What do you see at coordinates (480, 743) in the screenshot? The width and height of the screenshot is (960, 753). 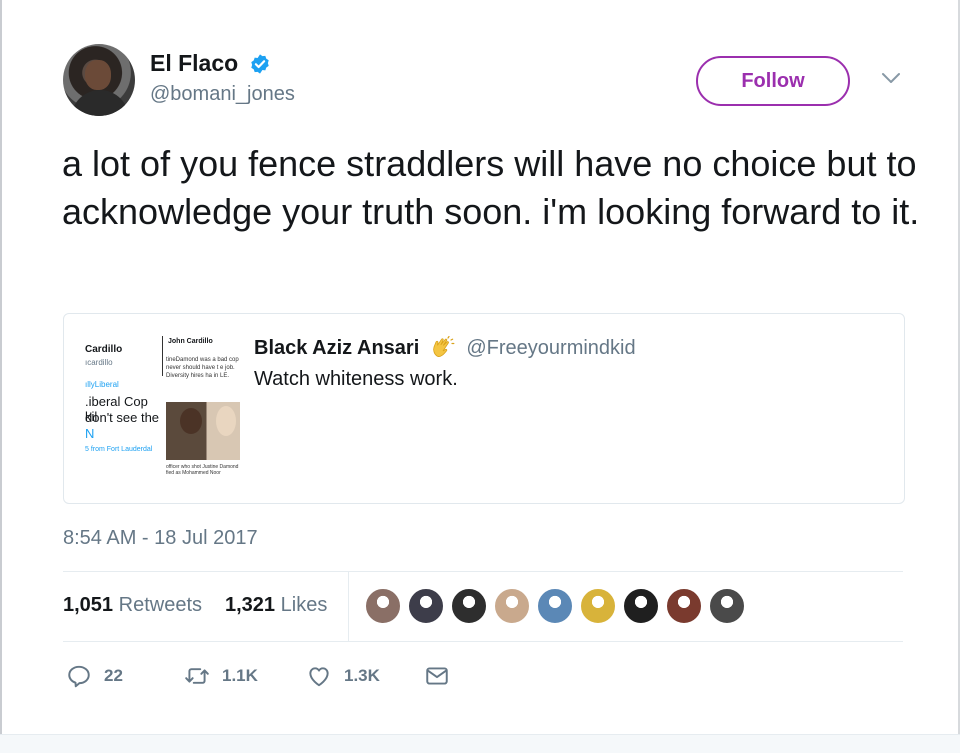 I see `bottom-strip` at bounding box center [480, 743].